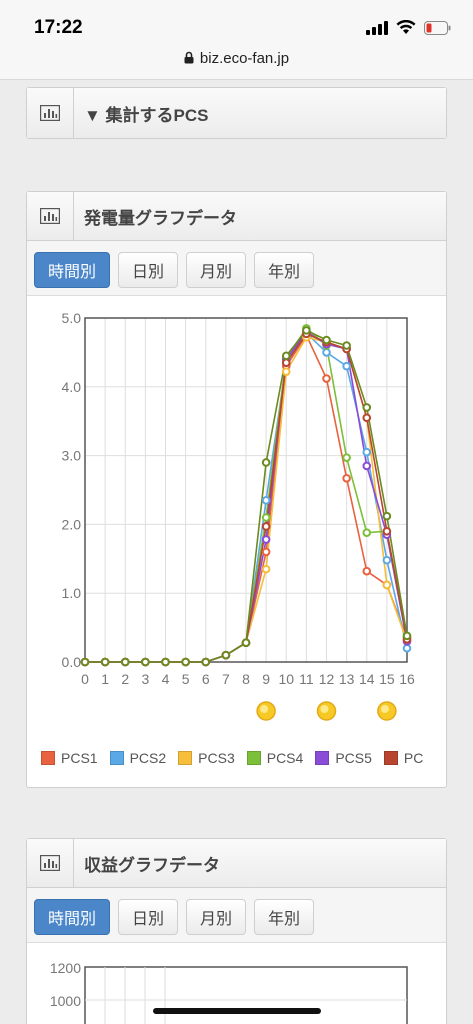 The height and width of the screenshot is (1024, 473). I want to click on pcs-select-header: ▼ 集計するPCS, so click(236, 113).